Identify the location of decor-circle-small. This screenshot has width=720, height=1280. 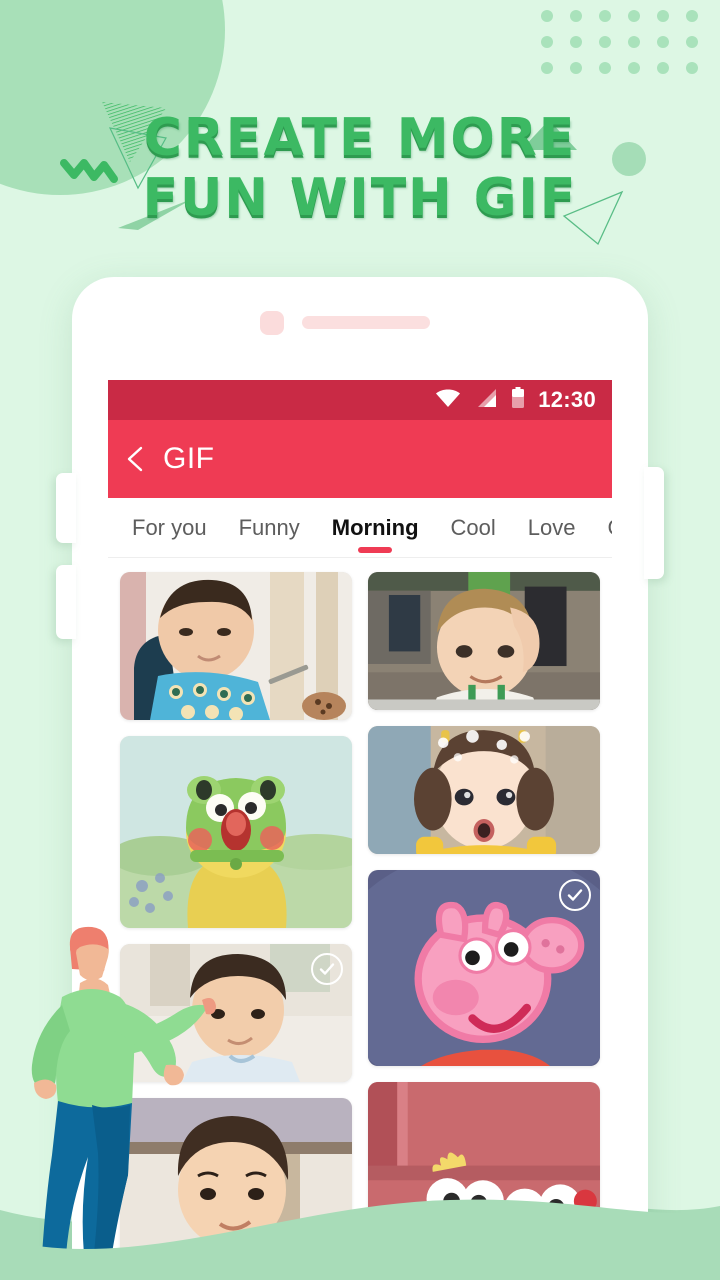
(629, 159).